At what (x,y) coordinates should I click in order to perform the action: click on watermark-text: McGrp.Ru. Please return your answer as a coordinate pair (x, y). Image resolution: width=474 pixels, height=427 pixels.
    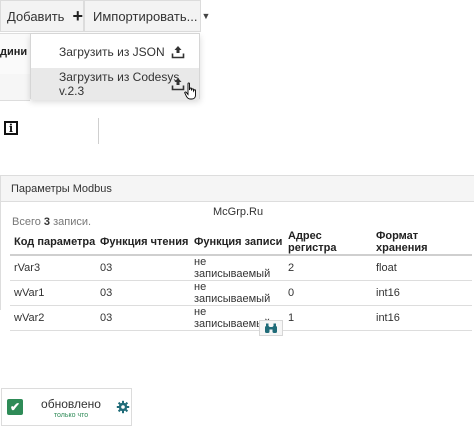
    Looking at the image, I should click on (238, 212).